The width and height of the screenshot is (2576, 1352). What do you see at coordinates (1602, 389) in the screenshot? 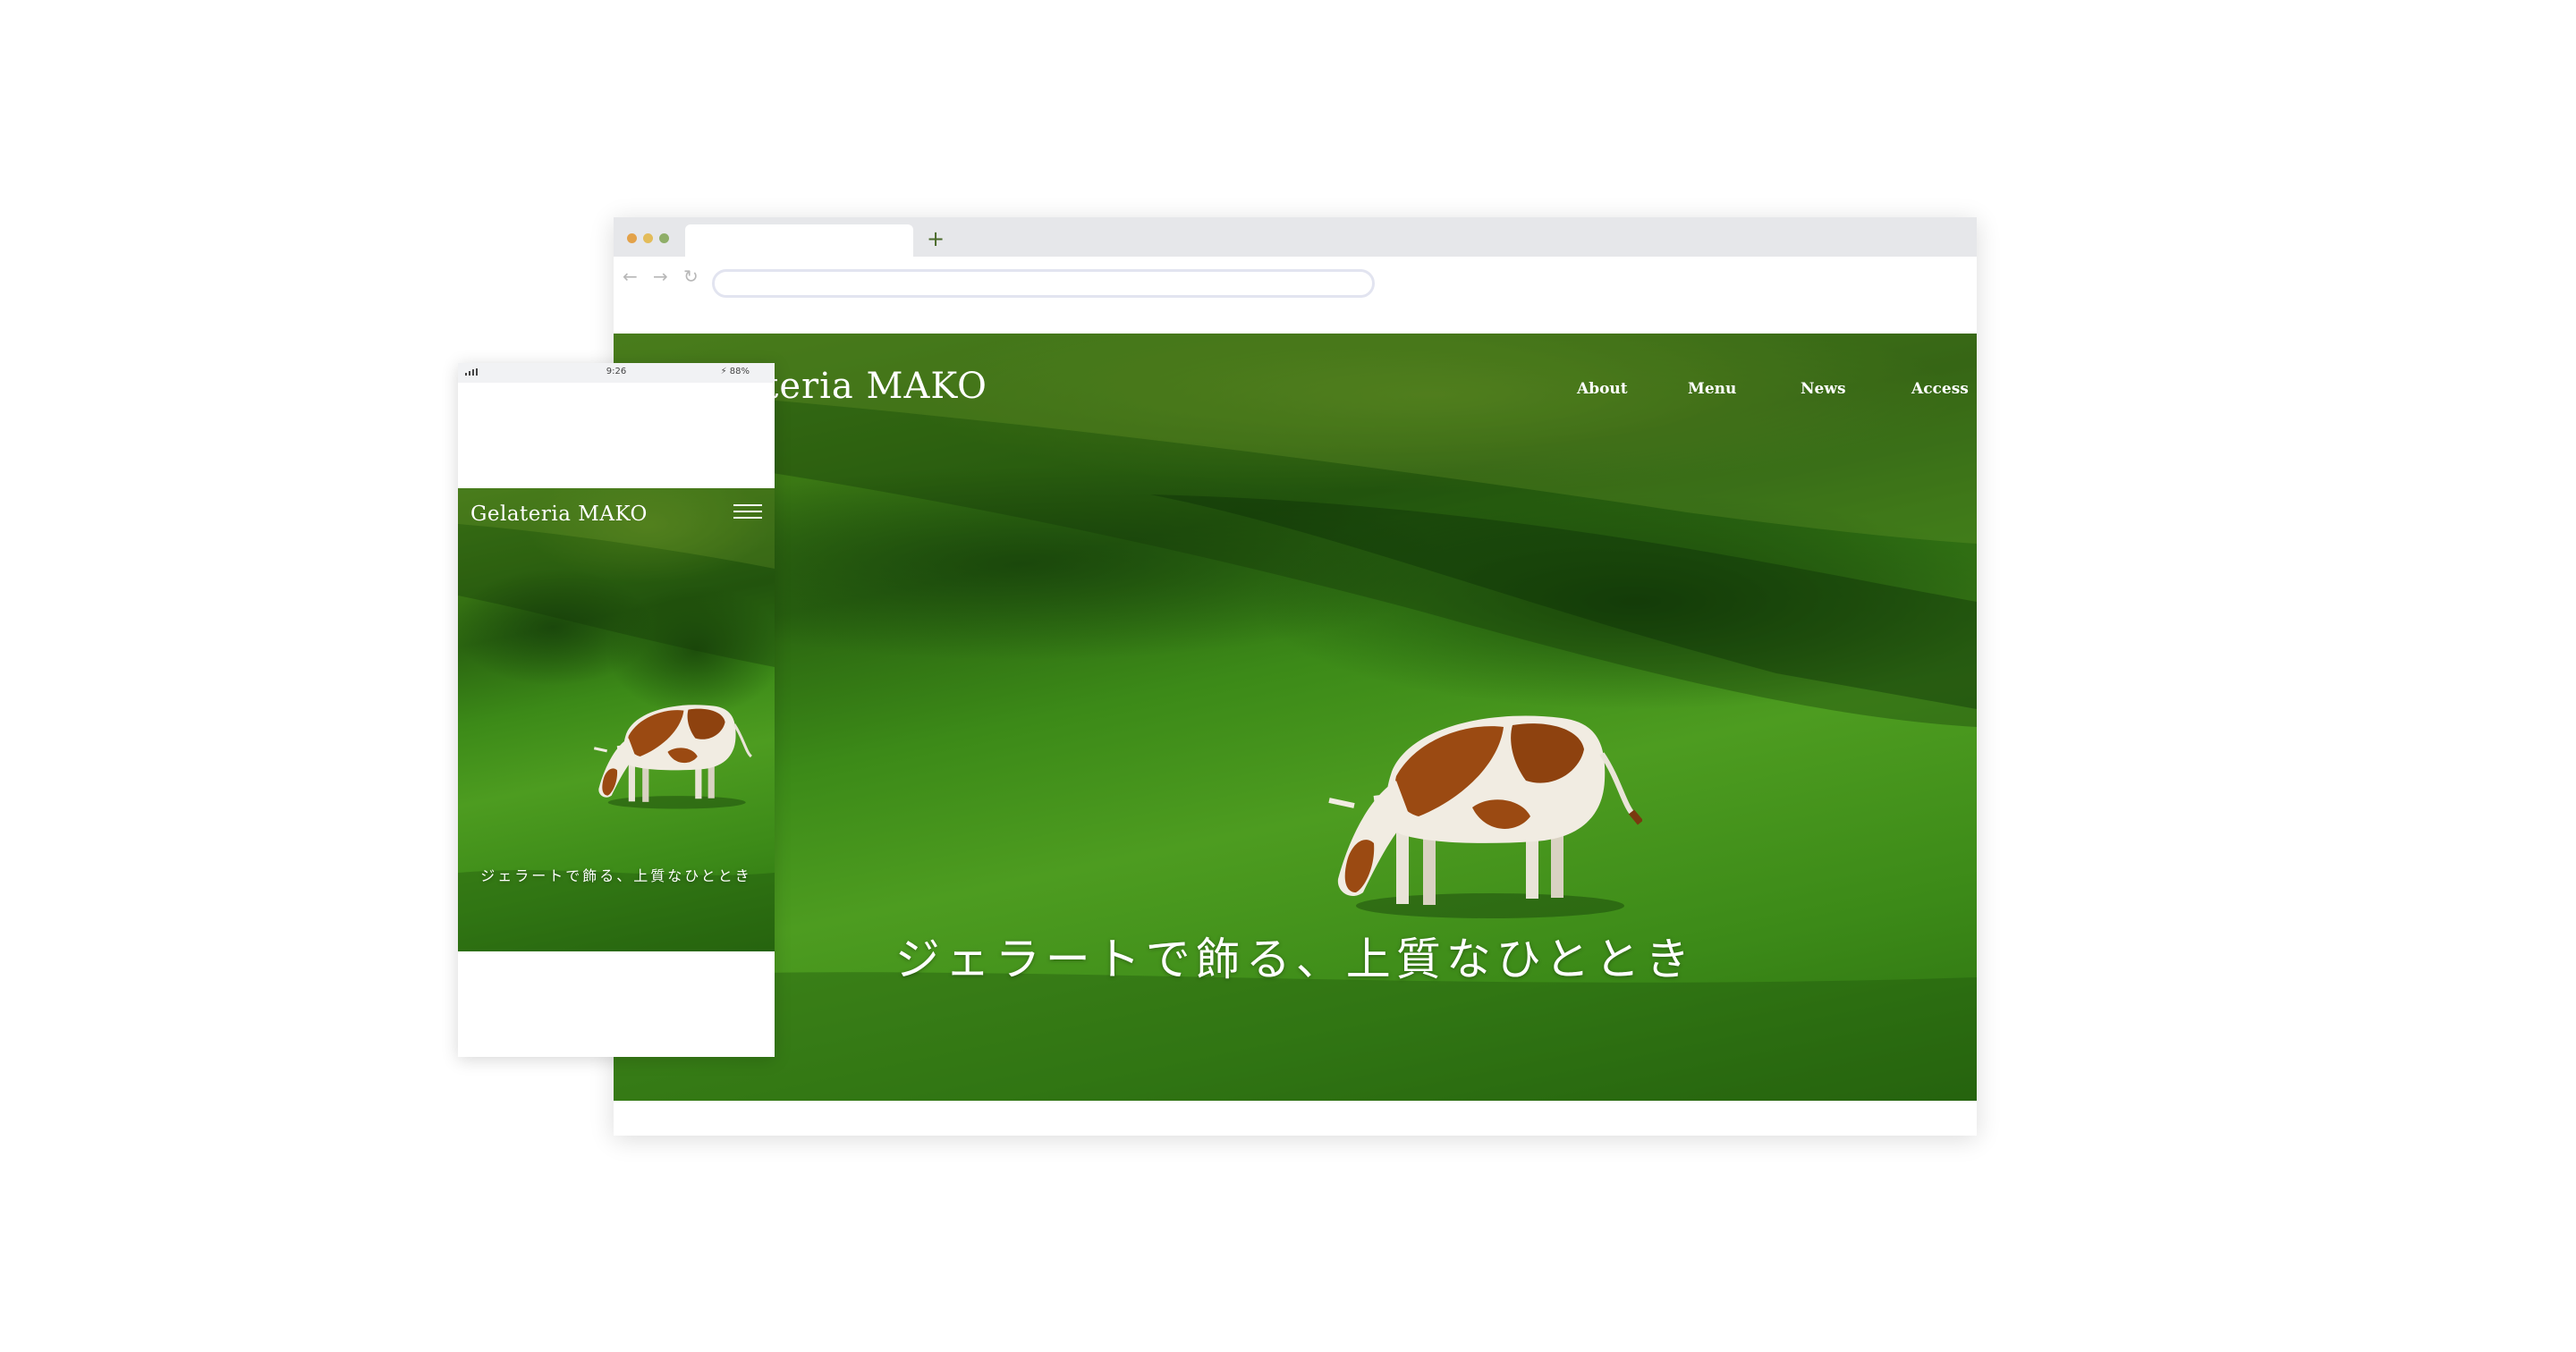
I see `nav-about: About` at bounding box center [1602, 389].